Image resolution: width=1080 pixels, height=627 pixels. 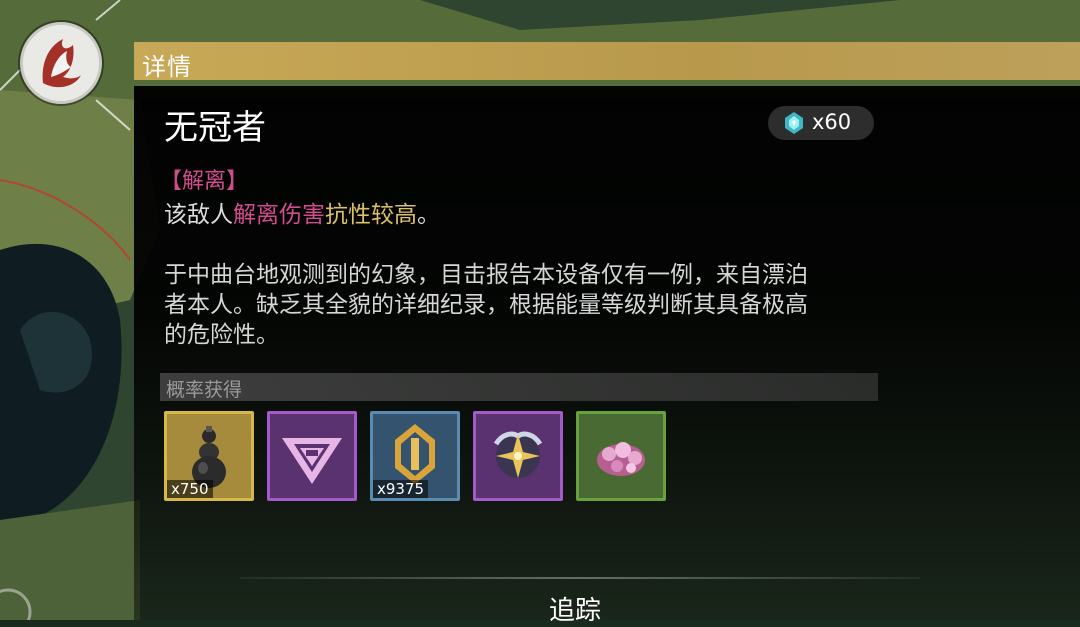 What do you see at coordinates (198, 215) in the screenshot?
I see `resist-text: 该敌人` at bounding box center [198, 215].